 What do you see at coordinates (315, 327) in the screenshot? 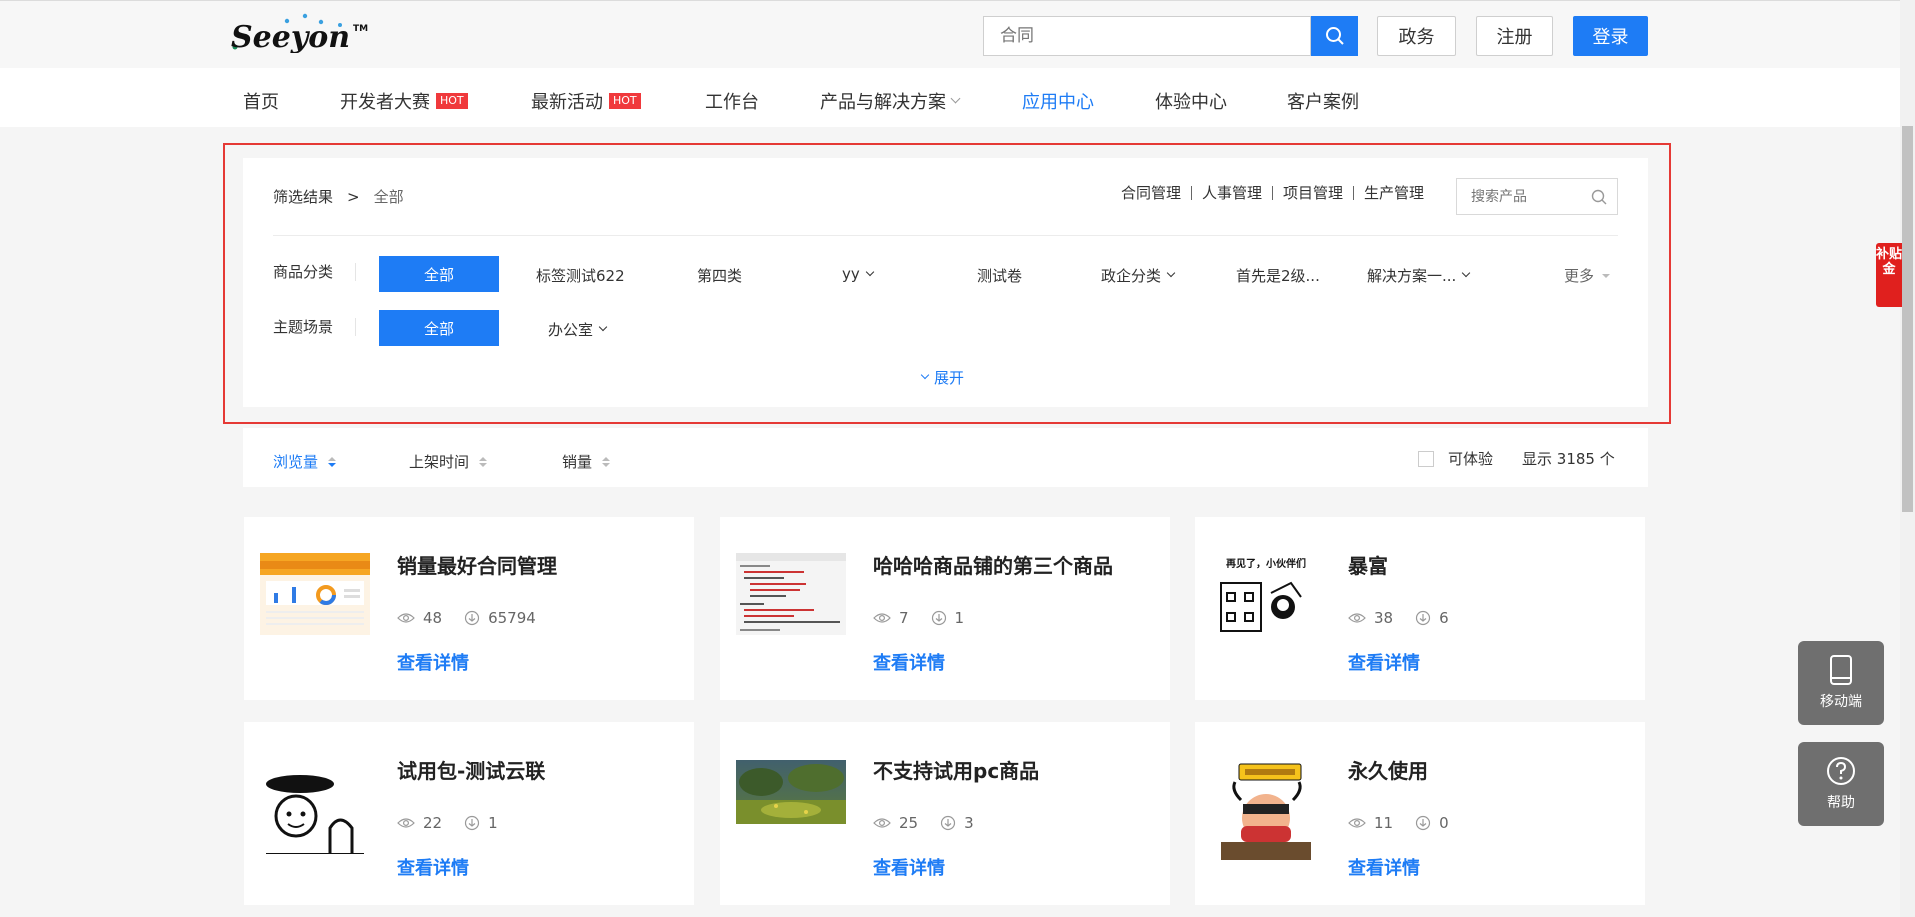
I see `theme-row-label: 主题场景` at bounding box center [315, 327].